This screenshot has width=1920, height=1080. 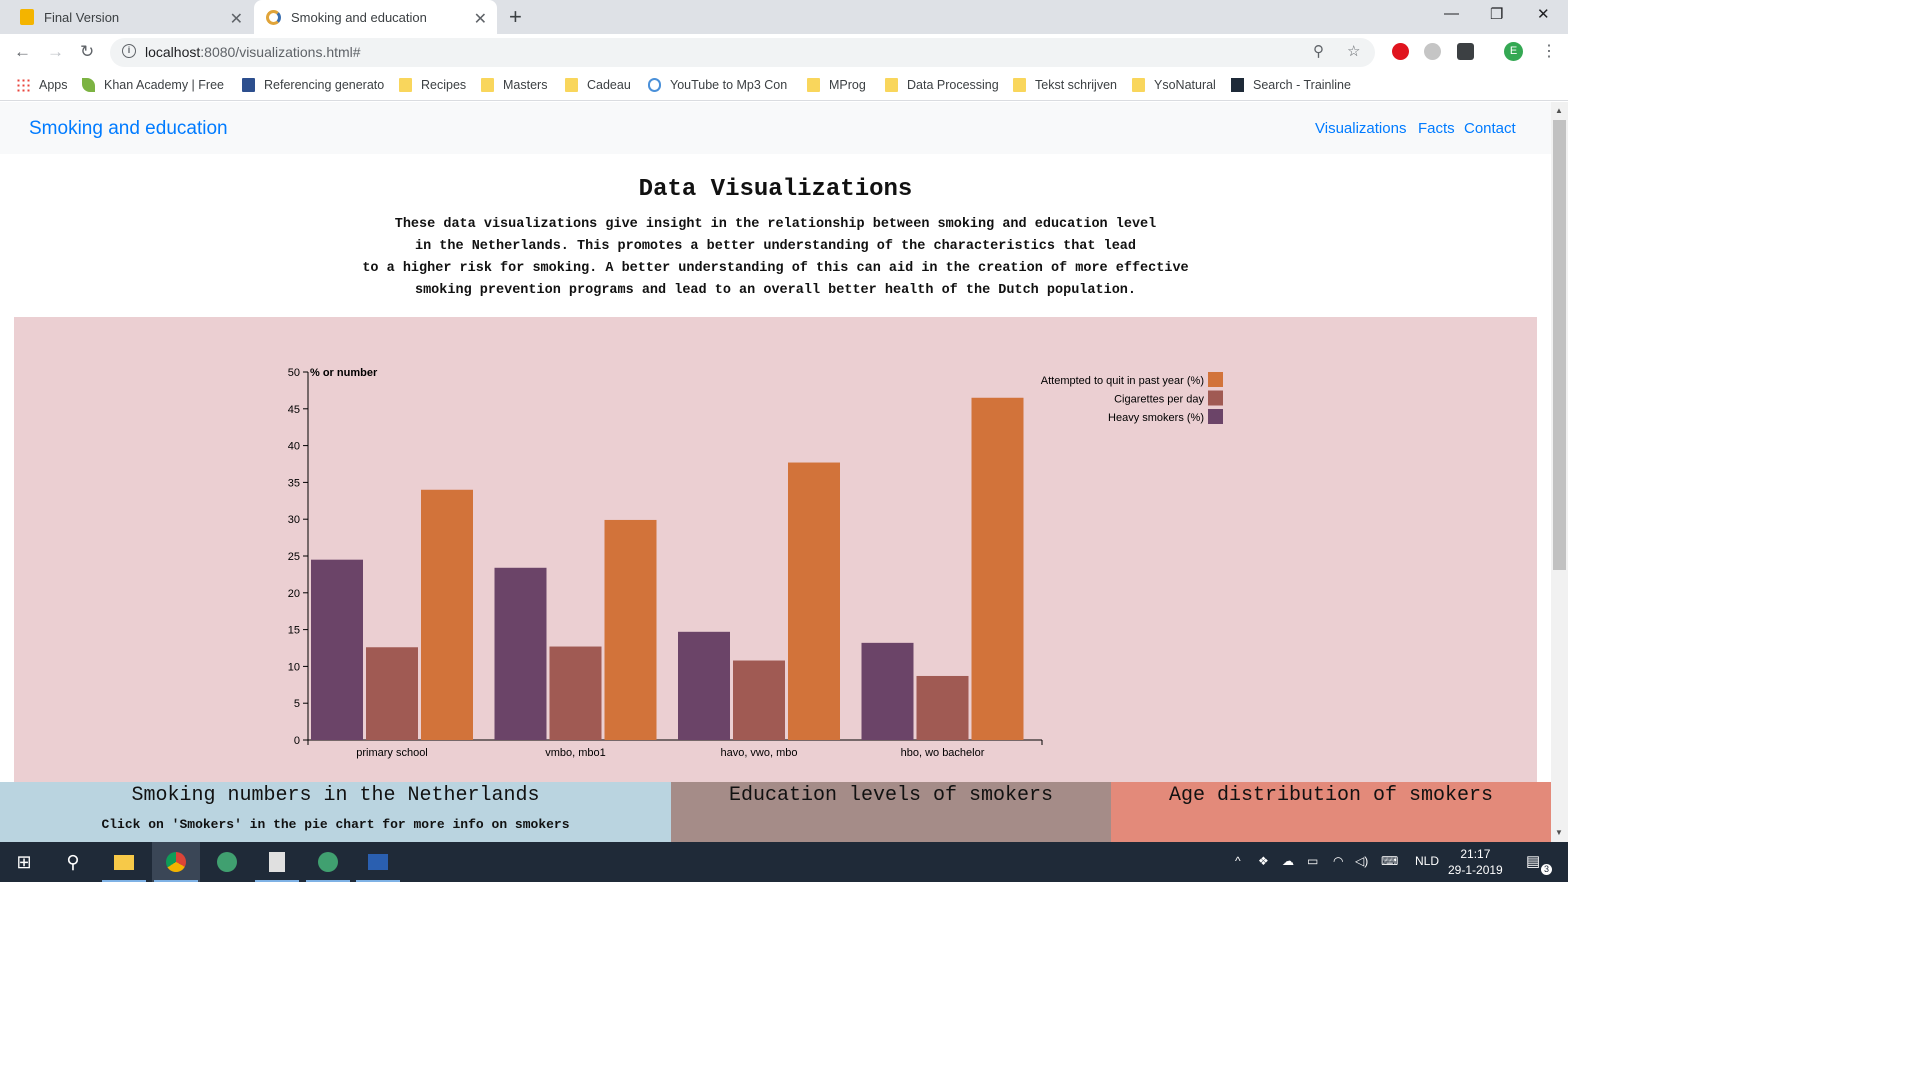 What do you see at coordinates (1513, 51) in the screenshot?
I see `profile-avatar: E` at bounding box center [1513, 51].